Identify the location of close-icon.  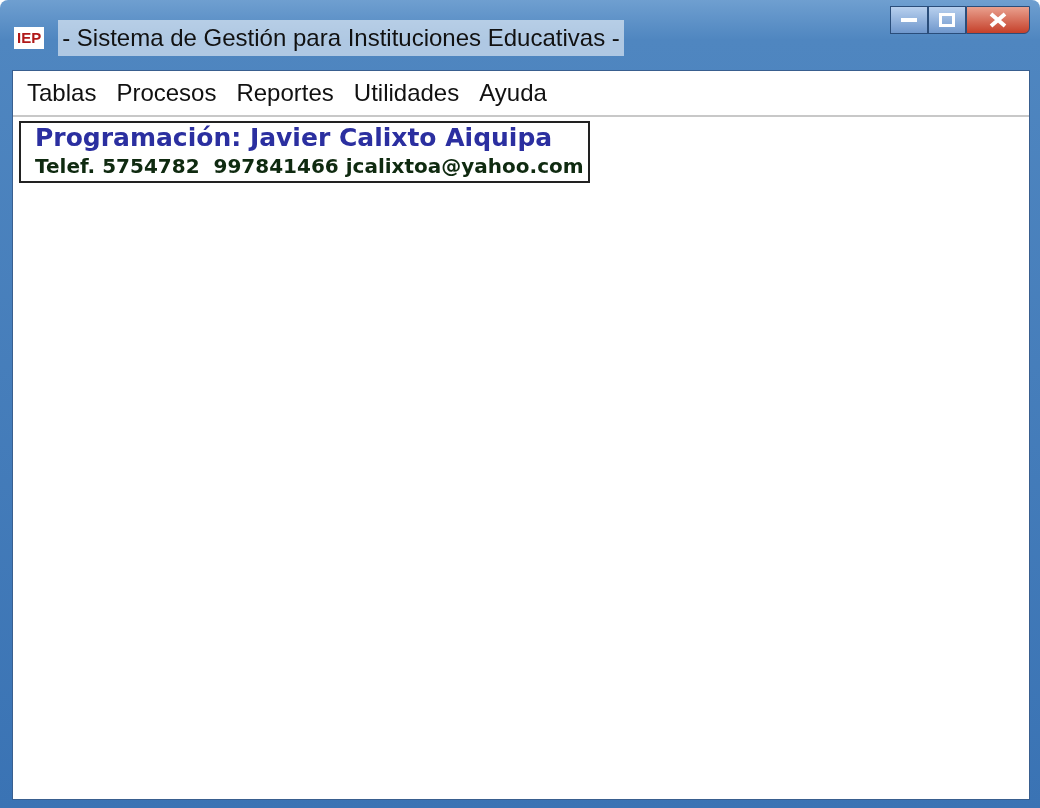
(998, 20).